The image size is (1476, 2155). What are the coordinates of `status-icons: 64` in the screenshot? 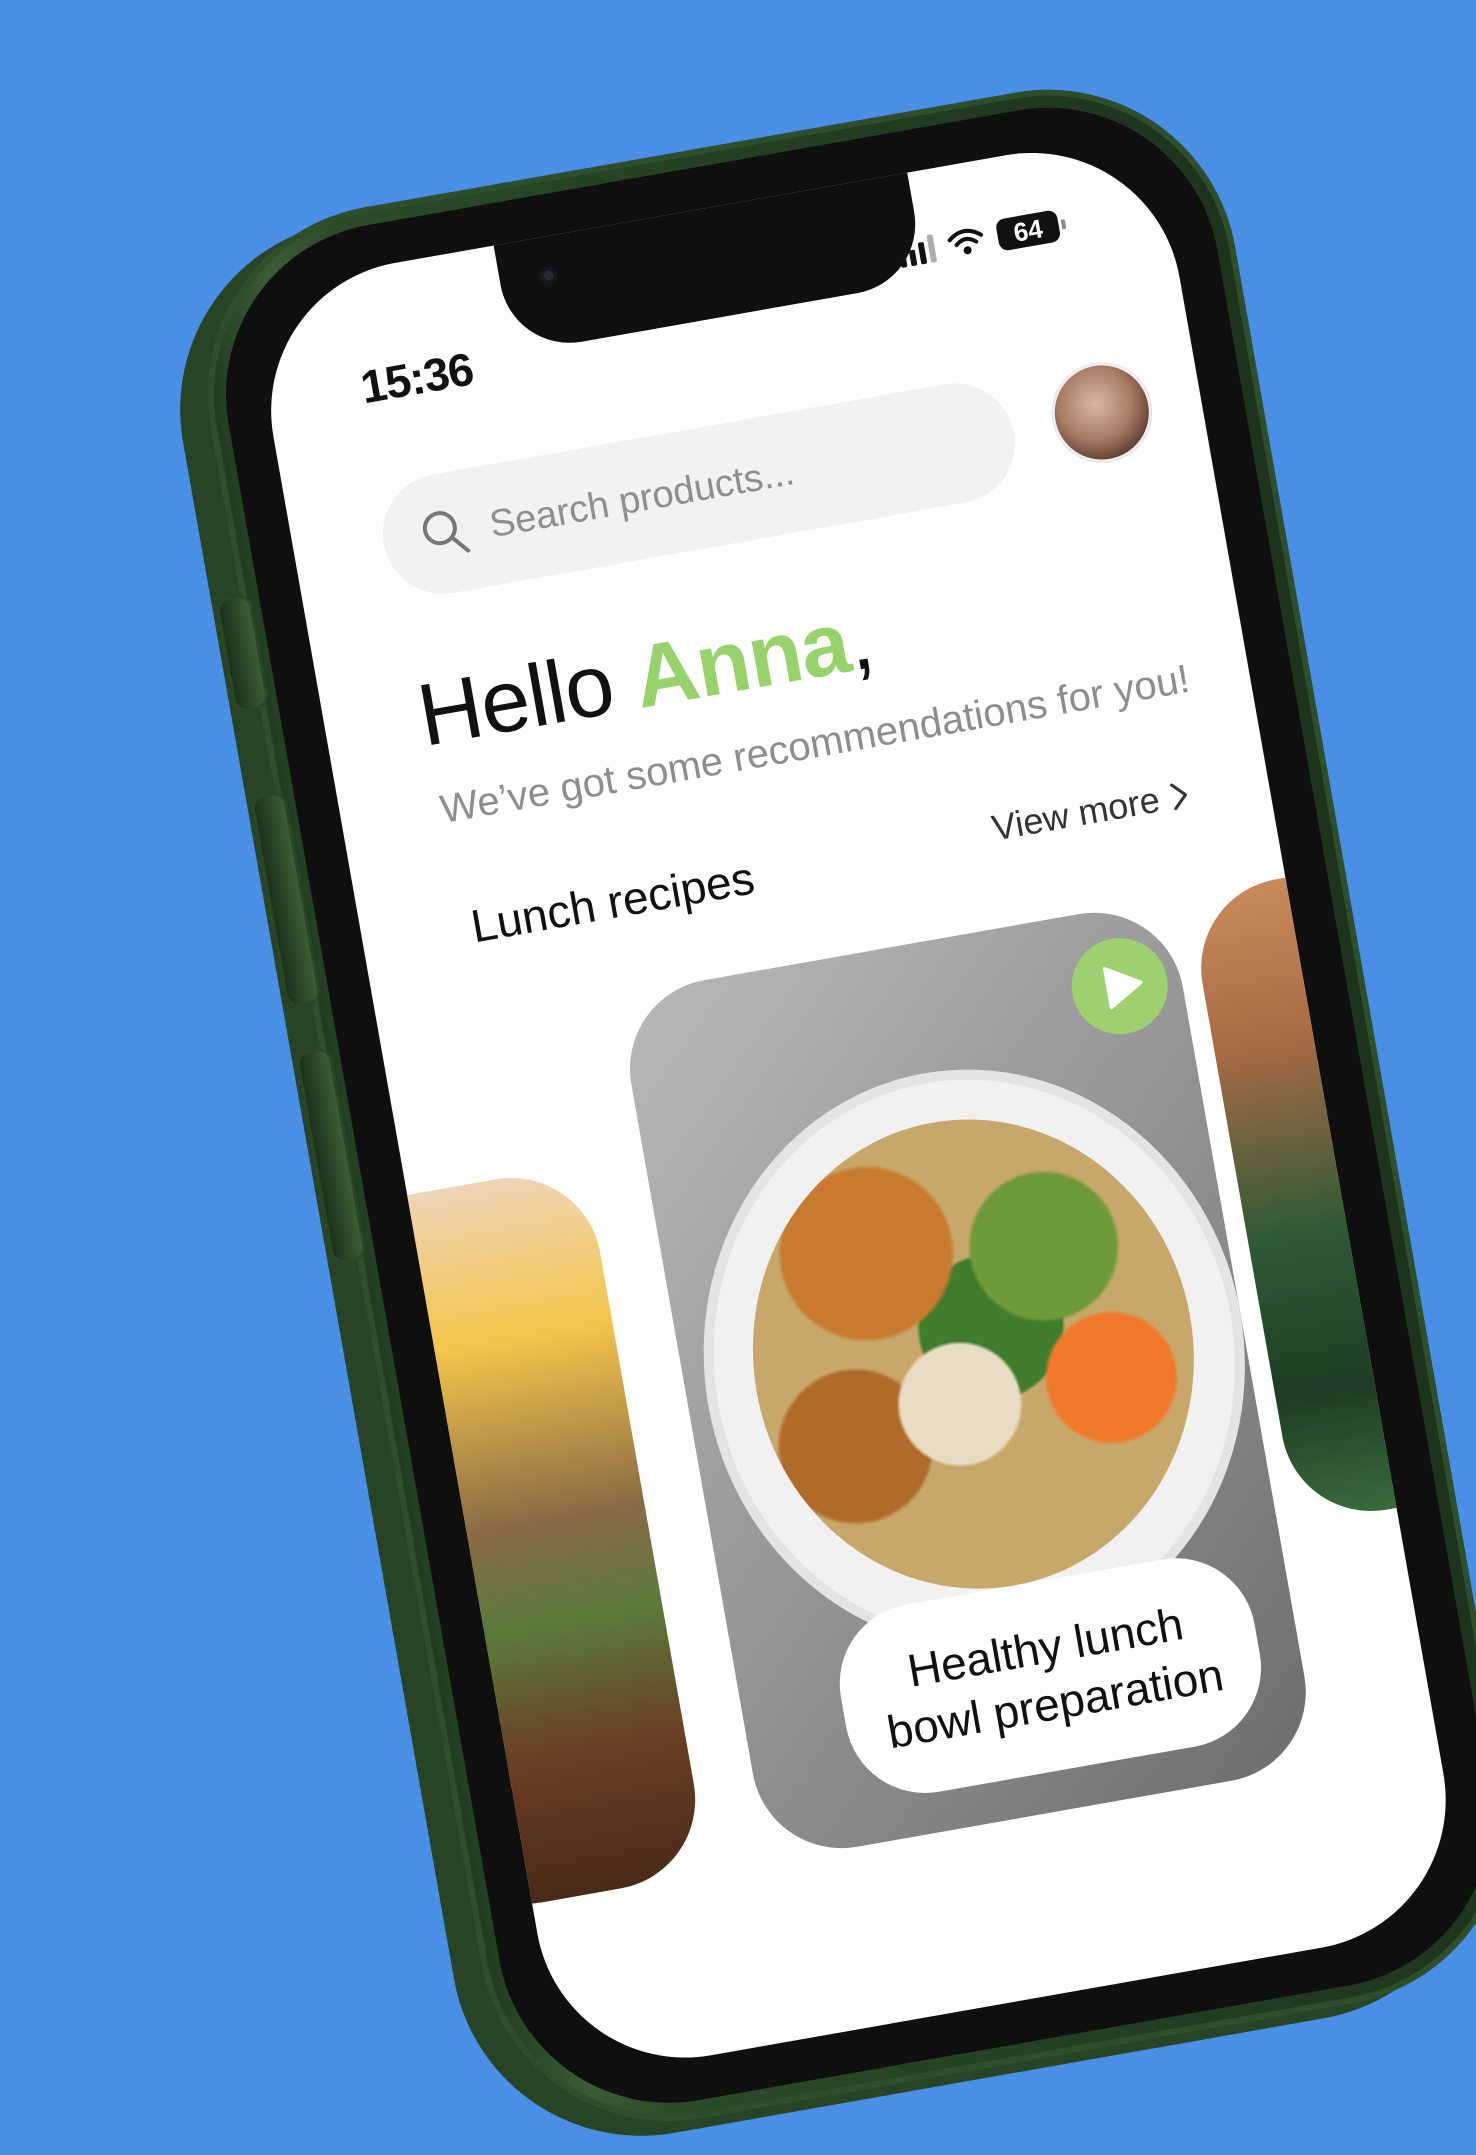 It's located at (979, 239).